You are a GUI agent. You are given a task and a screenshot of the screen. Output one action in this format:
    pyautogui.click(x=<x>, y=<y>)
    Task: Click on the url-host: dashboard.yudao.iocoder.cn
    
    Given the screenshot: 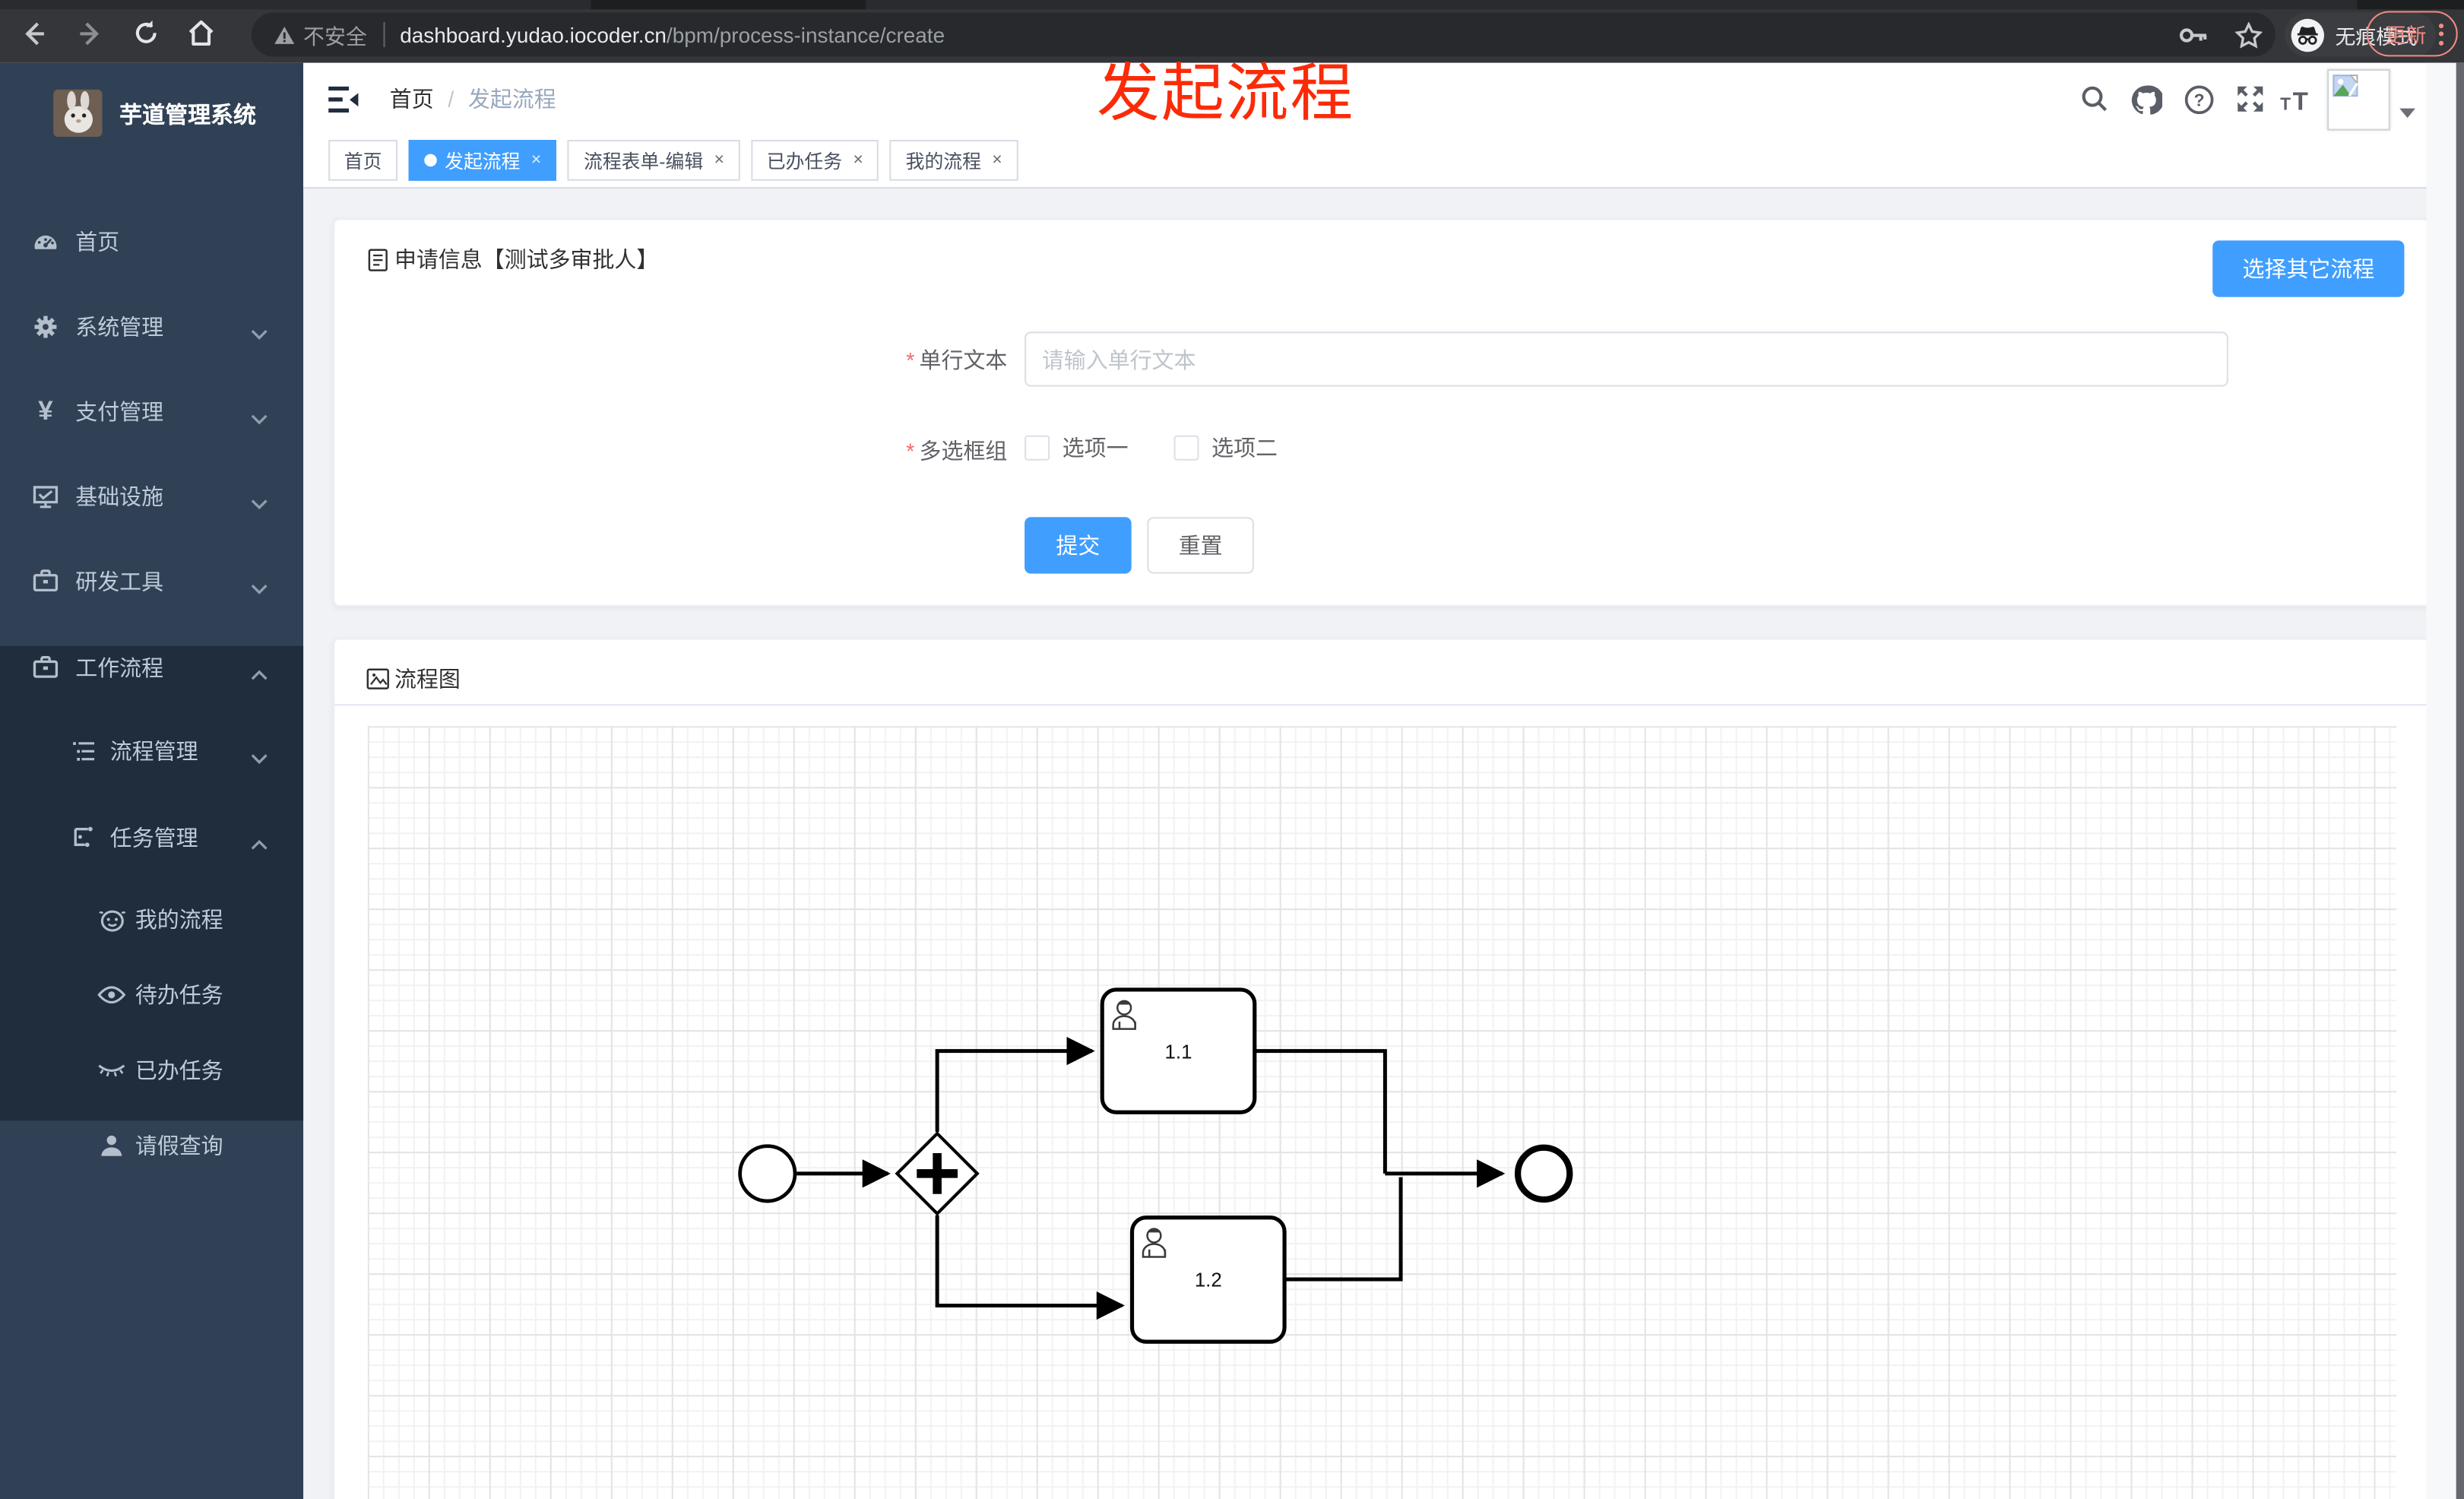 What is the action you would take?
    pyautogui.click(x=533, y=34)
    